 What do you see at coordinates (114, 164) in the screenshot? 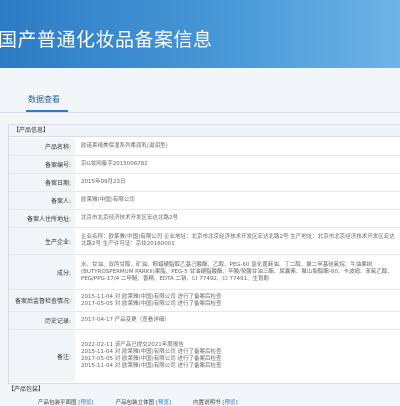
I see `row-value: 京G妆网备字2015006782` at bounding box center [114, 164].